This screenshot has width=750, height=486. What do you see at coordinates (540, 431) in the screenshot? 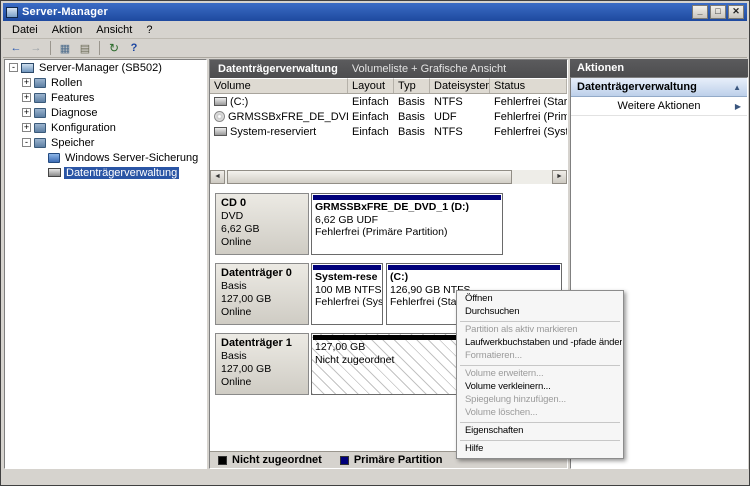
I see `menu-item-properties: Eigenschaften` at bounding box center [540, 431].